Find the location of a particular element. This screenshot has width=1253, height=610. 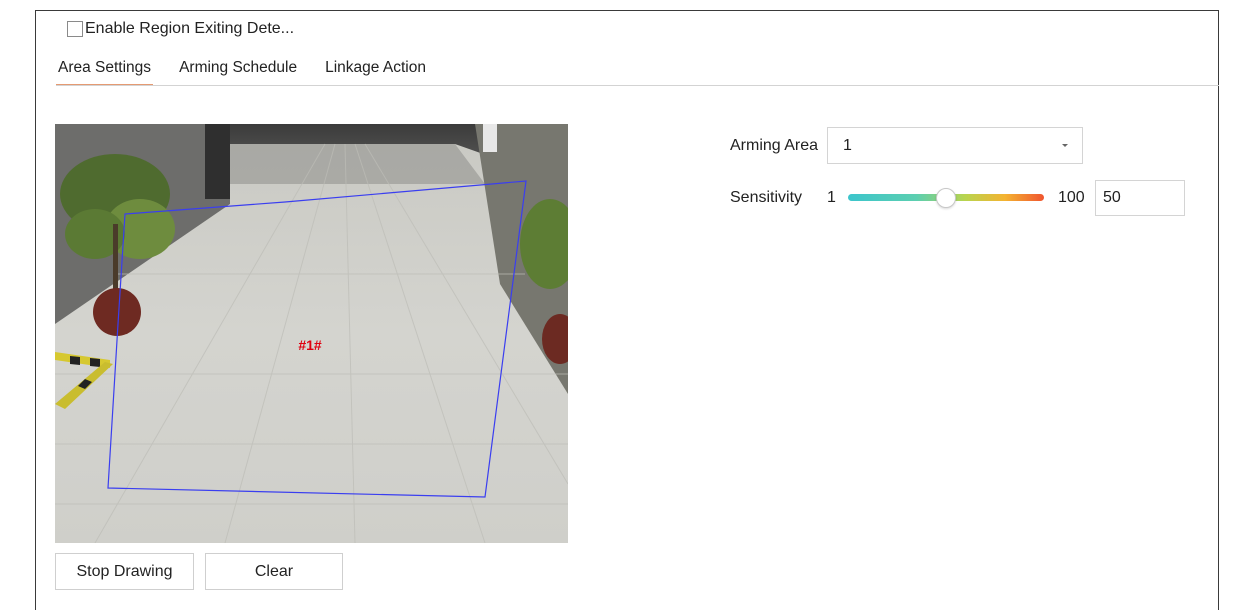

stop-drawing-button: Stop Drawing is located at coordinates (124, 571).